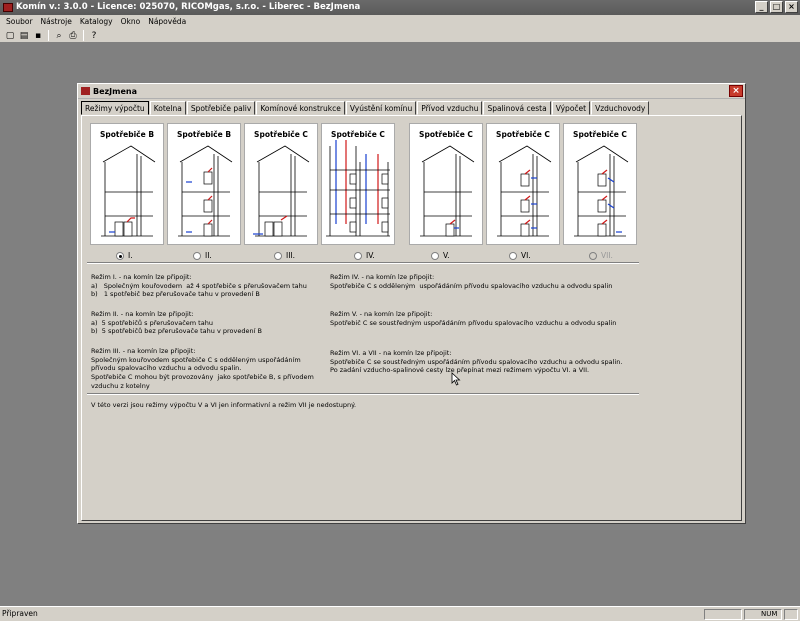 The image size is (800, 621). What do you see at coordinates (456, 379) in the screenshot?
I see `mouse-cursor-icon` at bounding box center [456, 379].